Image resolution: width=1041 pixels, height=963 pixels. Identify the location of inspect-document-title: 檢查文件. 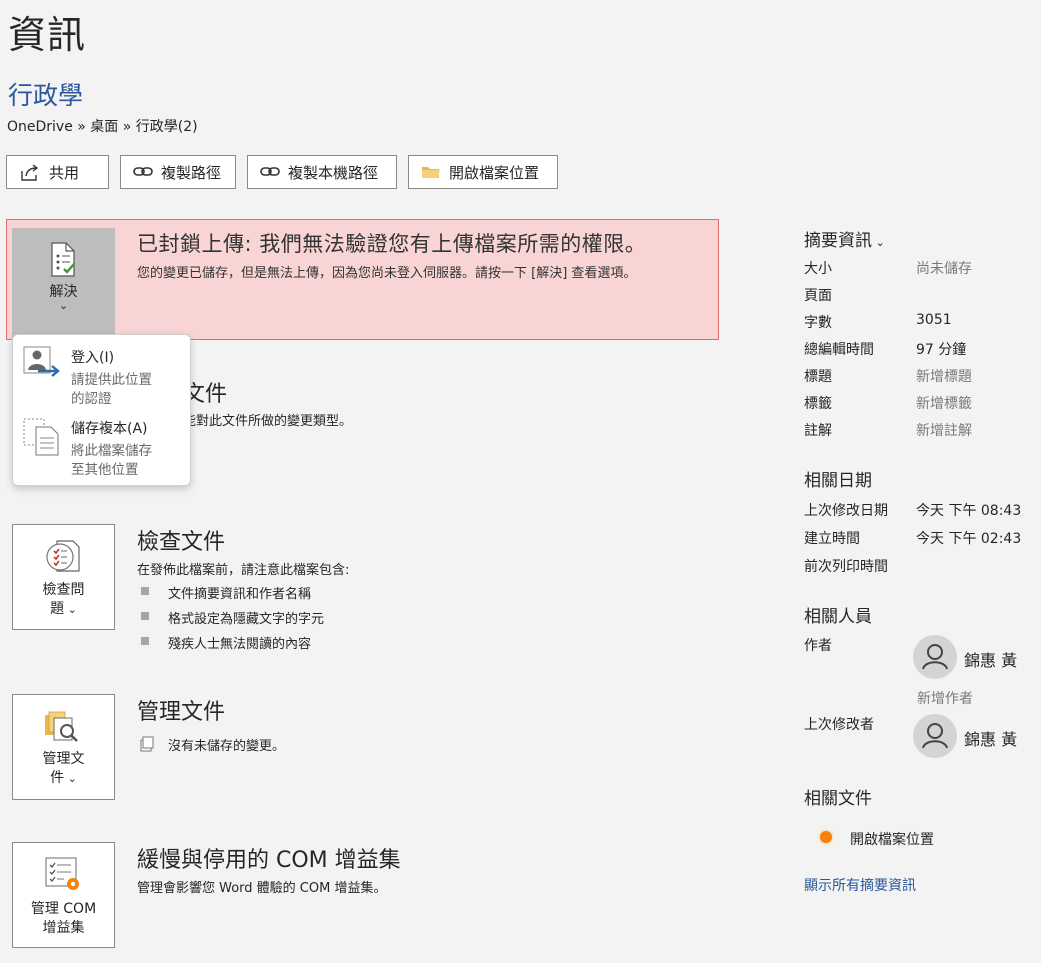
(181, 542).